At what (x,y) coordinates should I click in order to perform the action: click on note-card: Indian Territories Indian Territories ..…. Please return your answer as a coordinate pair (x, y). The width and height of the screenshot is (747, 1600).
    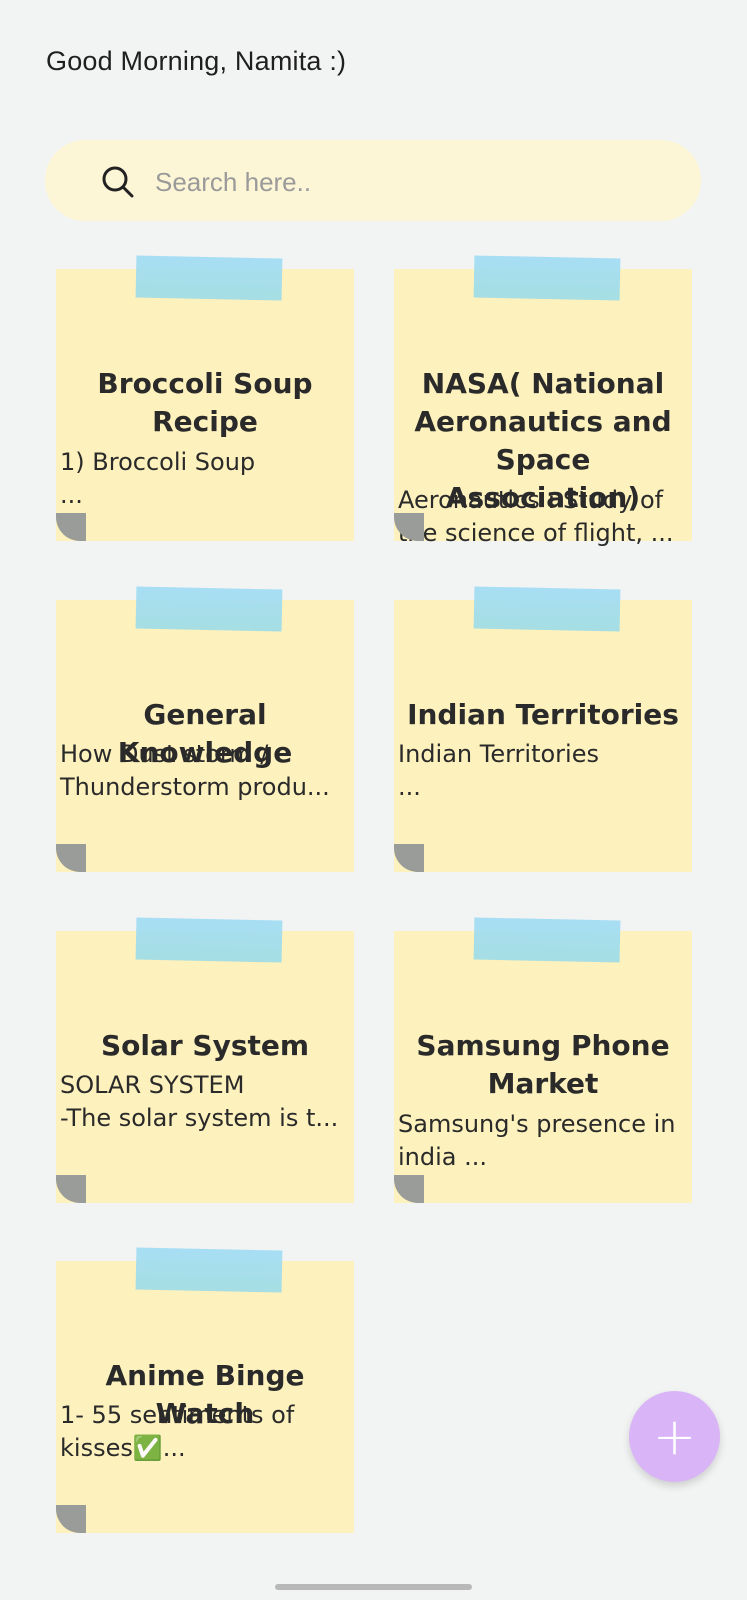
    Looking at the image, I should click on (543, 729).